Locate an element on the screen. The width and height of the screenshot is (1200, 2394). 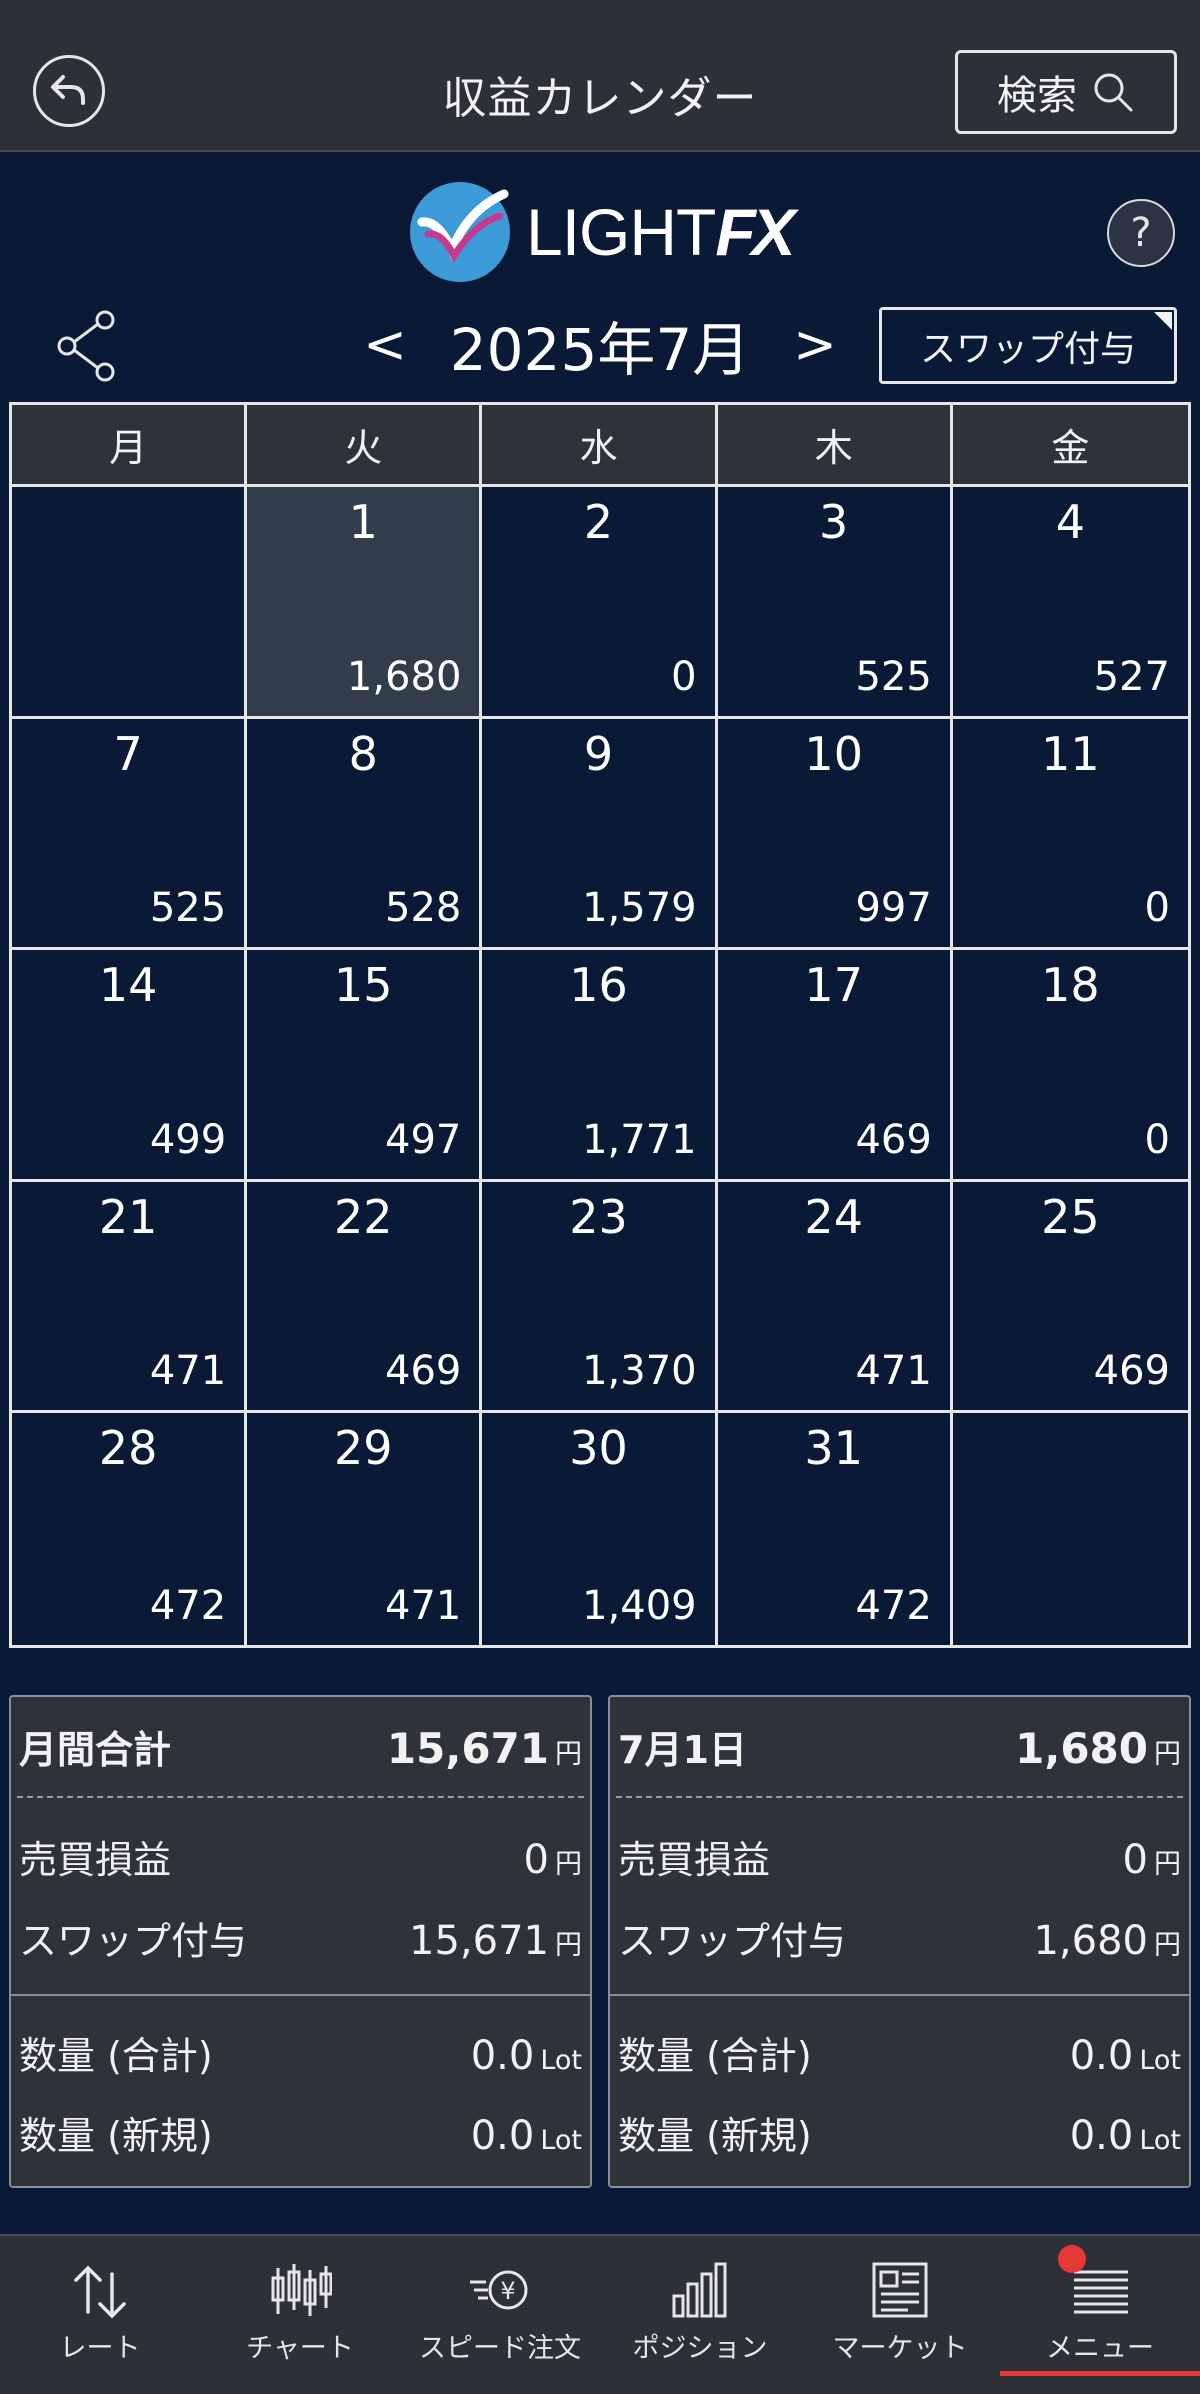
day-profit-amount: 469 is located at coordinates (423, 1371).